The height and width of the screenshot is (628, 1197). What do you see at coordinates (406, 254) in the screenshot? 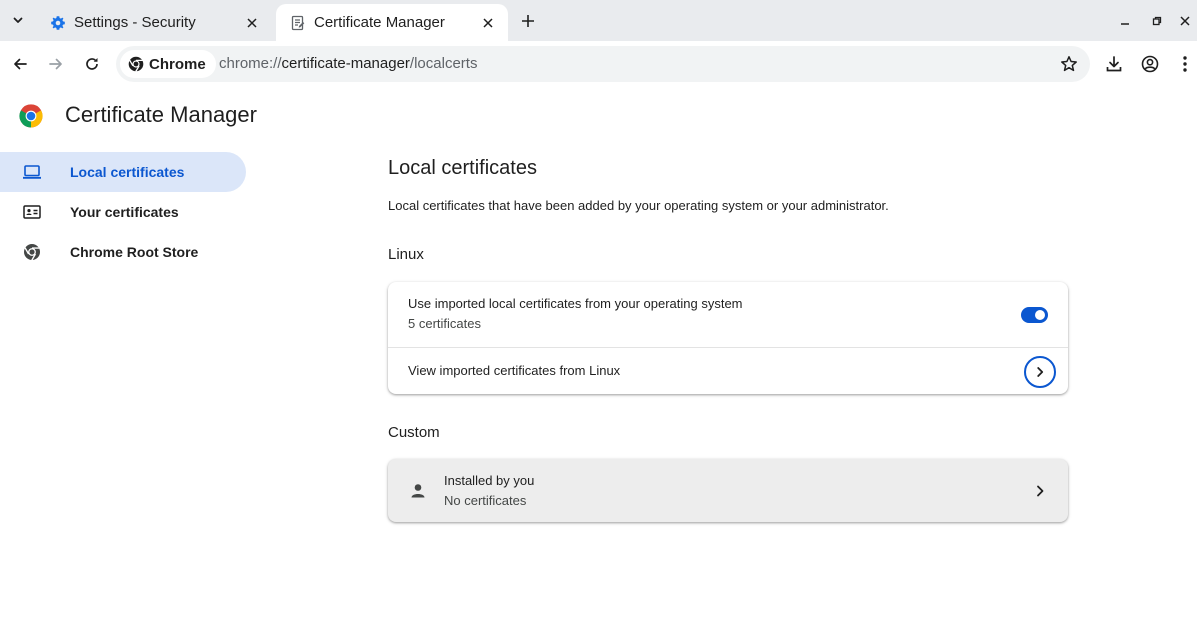
I see `linux-heading: Linux` at bounding box center [406, 254].